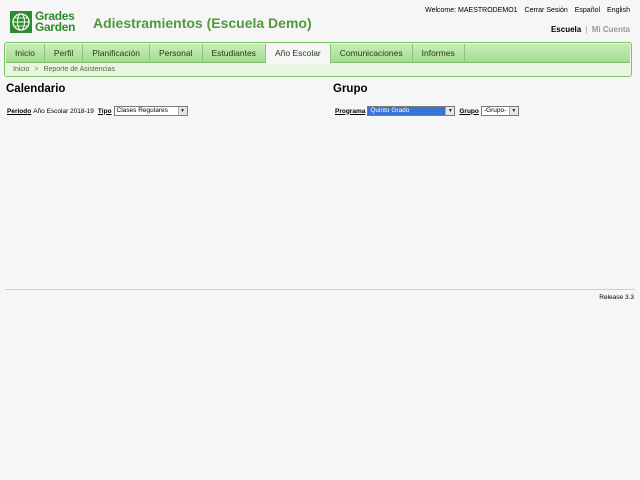 This screenshot has height=480, width=640. Describe the element at coordinates (116, 53) in the screenshot. I see `tab-planificacion: Planificación` at that location.